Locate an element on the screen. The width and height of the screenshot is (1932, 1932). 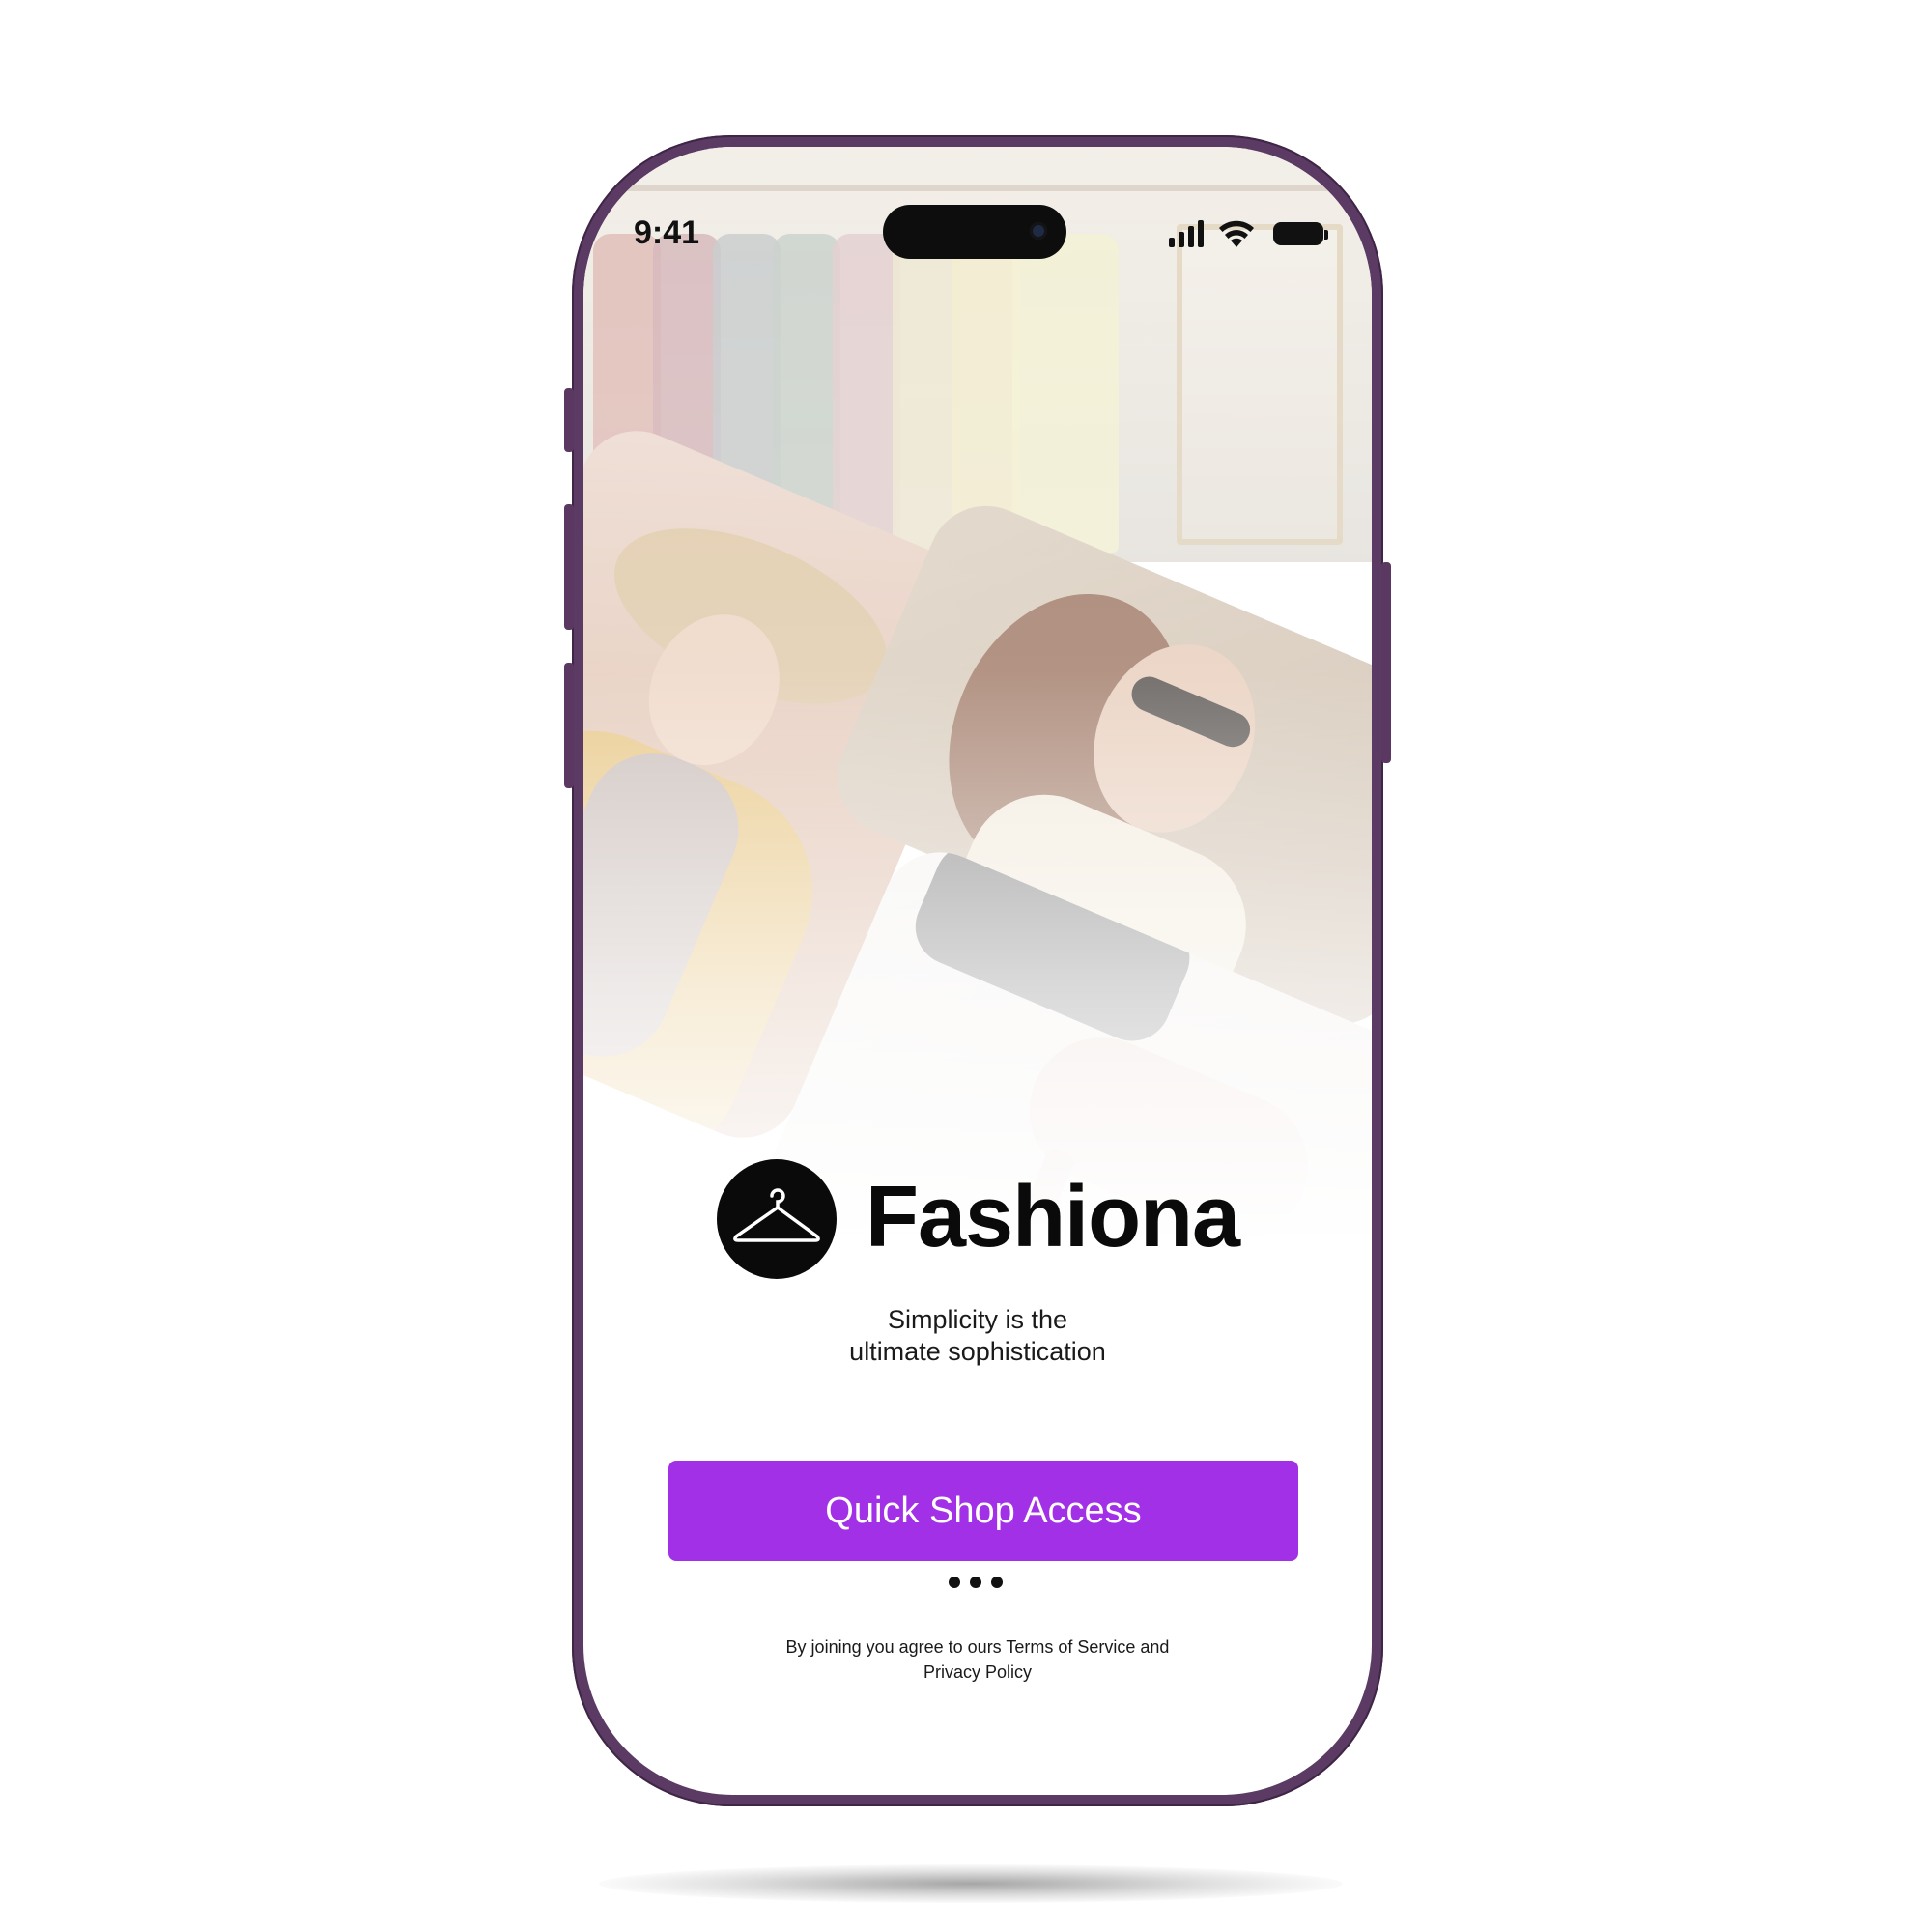
legal-prefix: By joining you agree to ours is located at coordinates (896, 1647).